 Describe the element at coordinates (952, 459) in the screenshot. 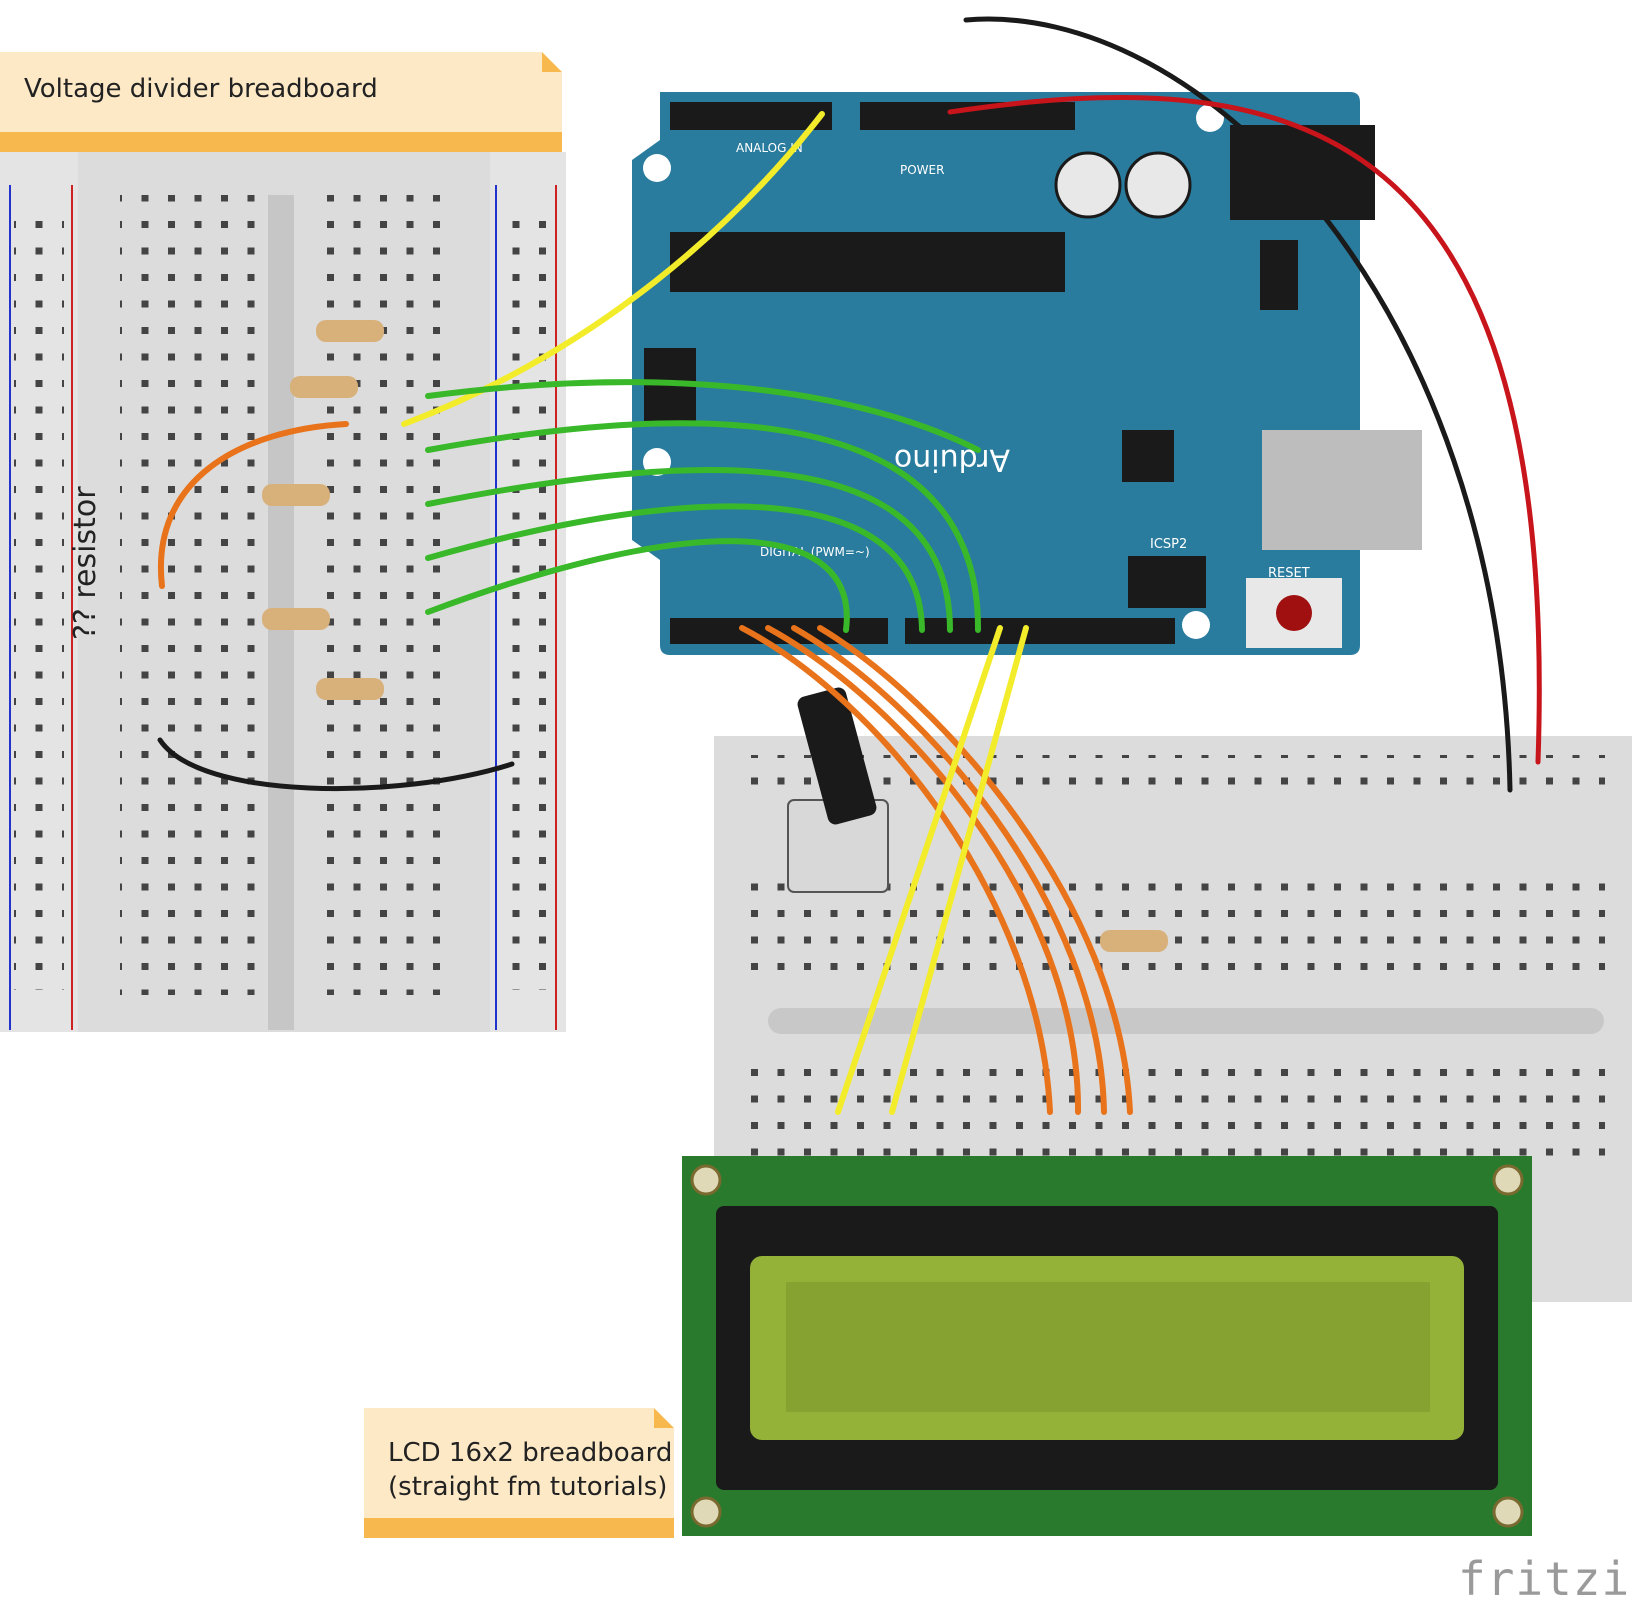

I see `arduino-logo-text: Arduino` at that location.